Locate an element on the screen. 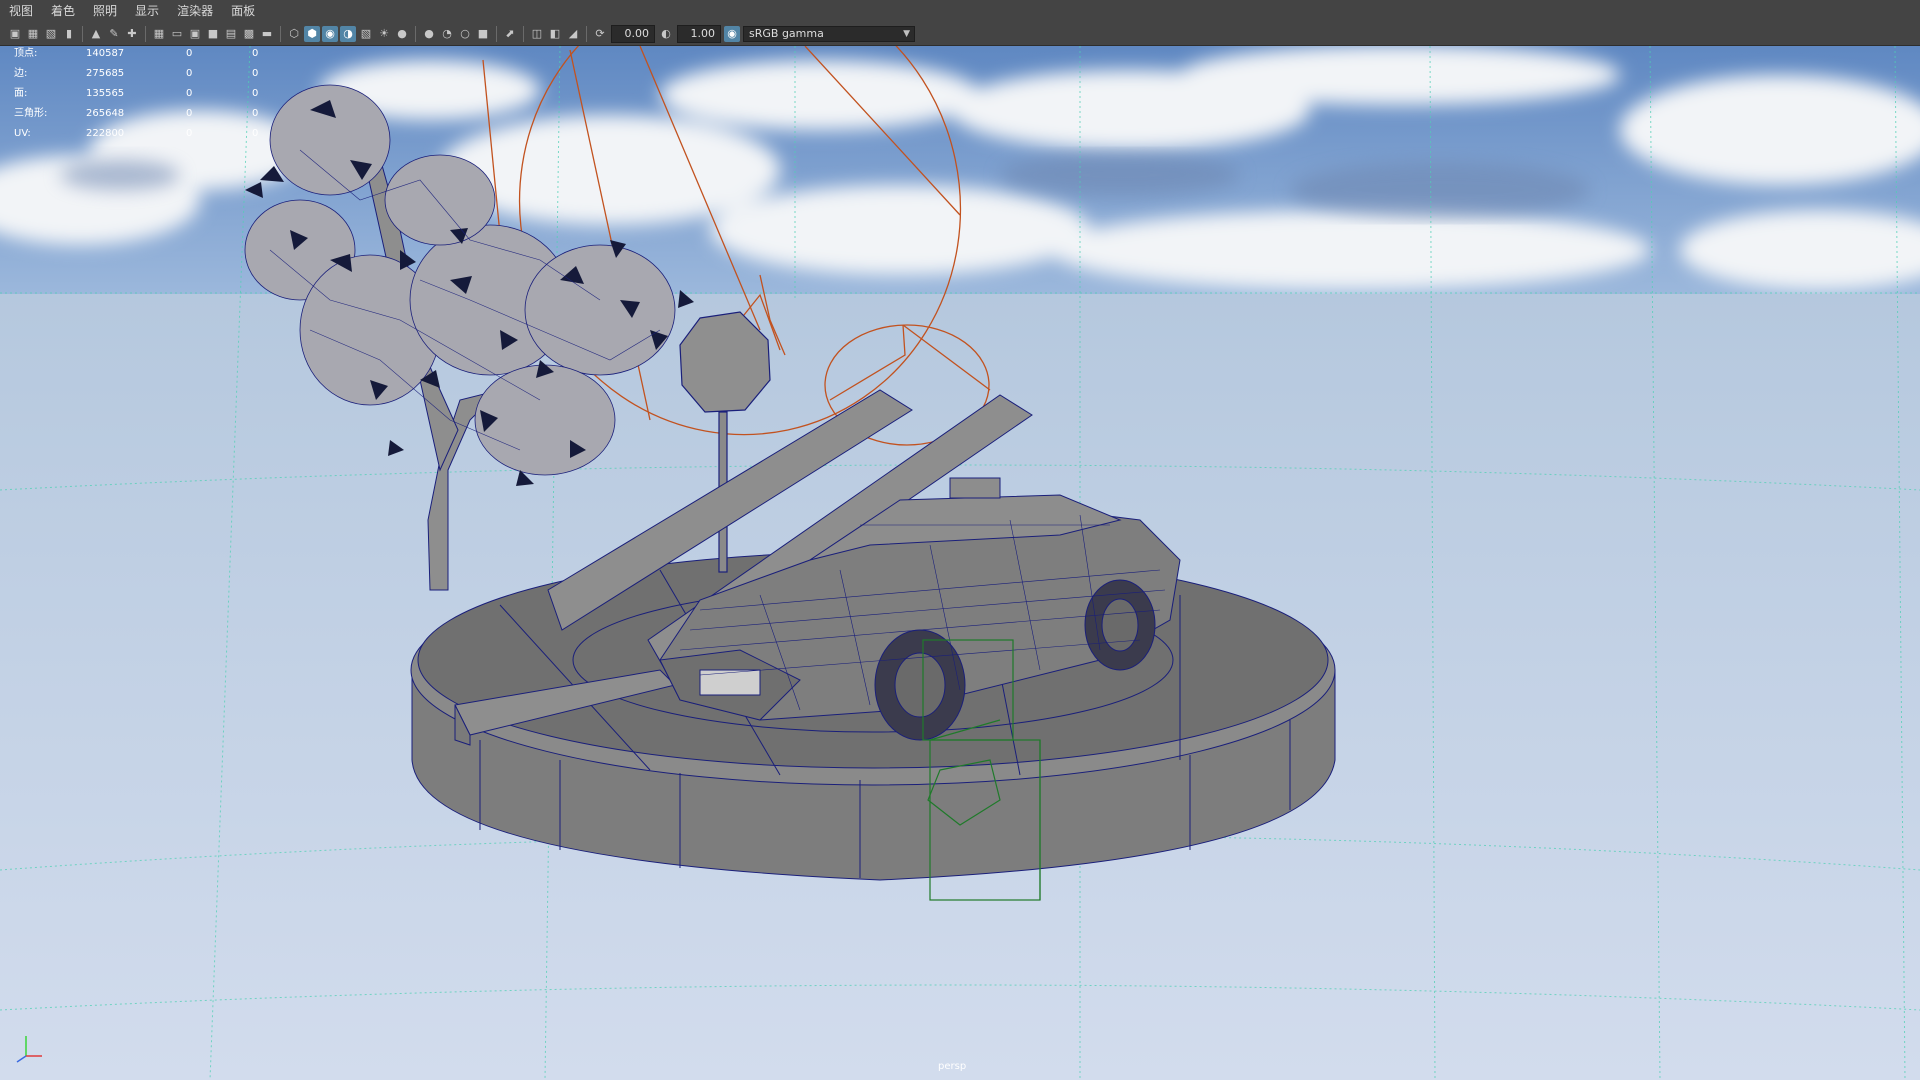  menu-panels: 面板 is located at coordinates (243, 11).